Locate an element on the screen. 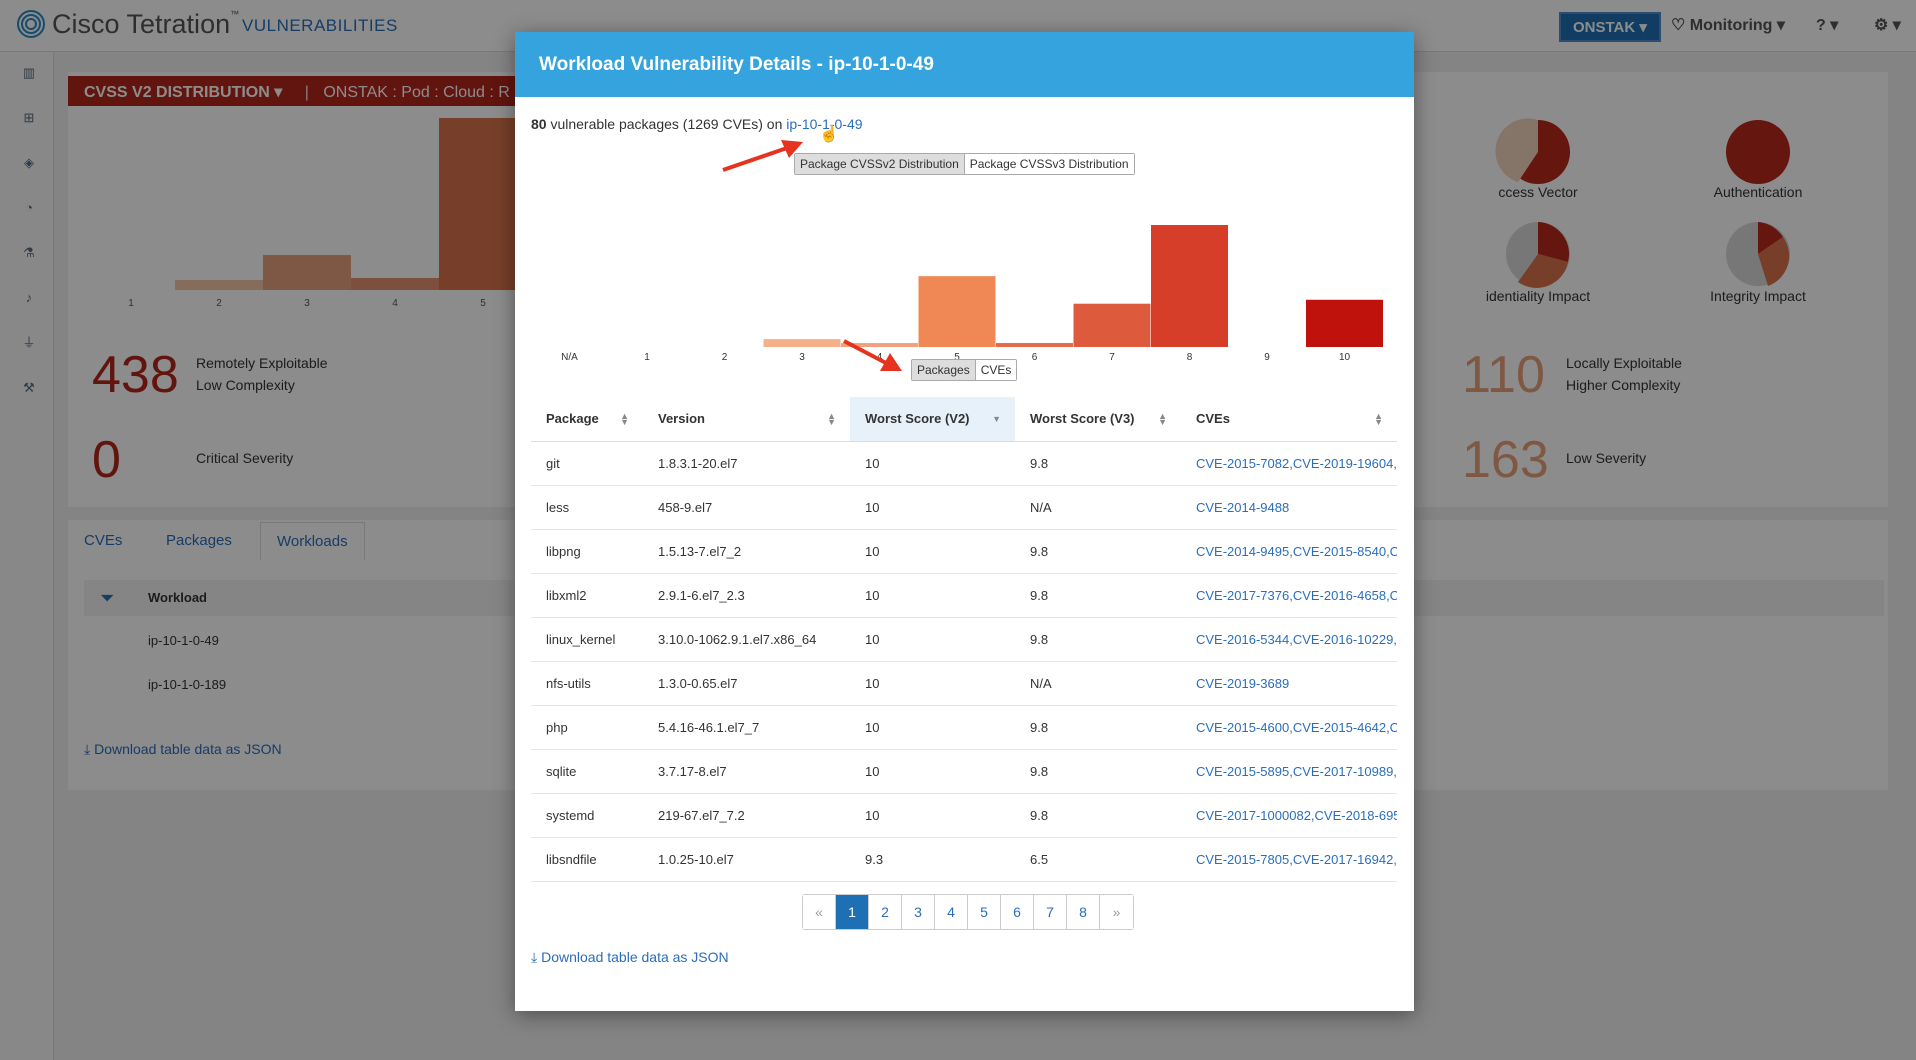 This screenshot has width=1916, height=1060. cell-cves: CVE-2017-1000082,CVE-2018-695 is located at coordinates (1289, 815).